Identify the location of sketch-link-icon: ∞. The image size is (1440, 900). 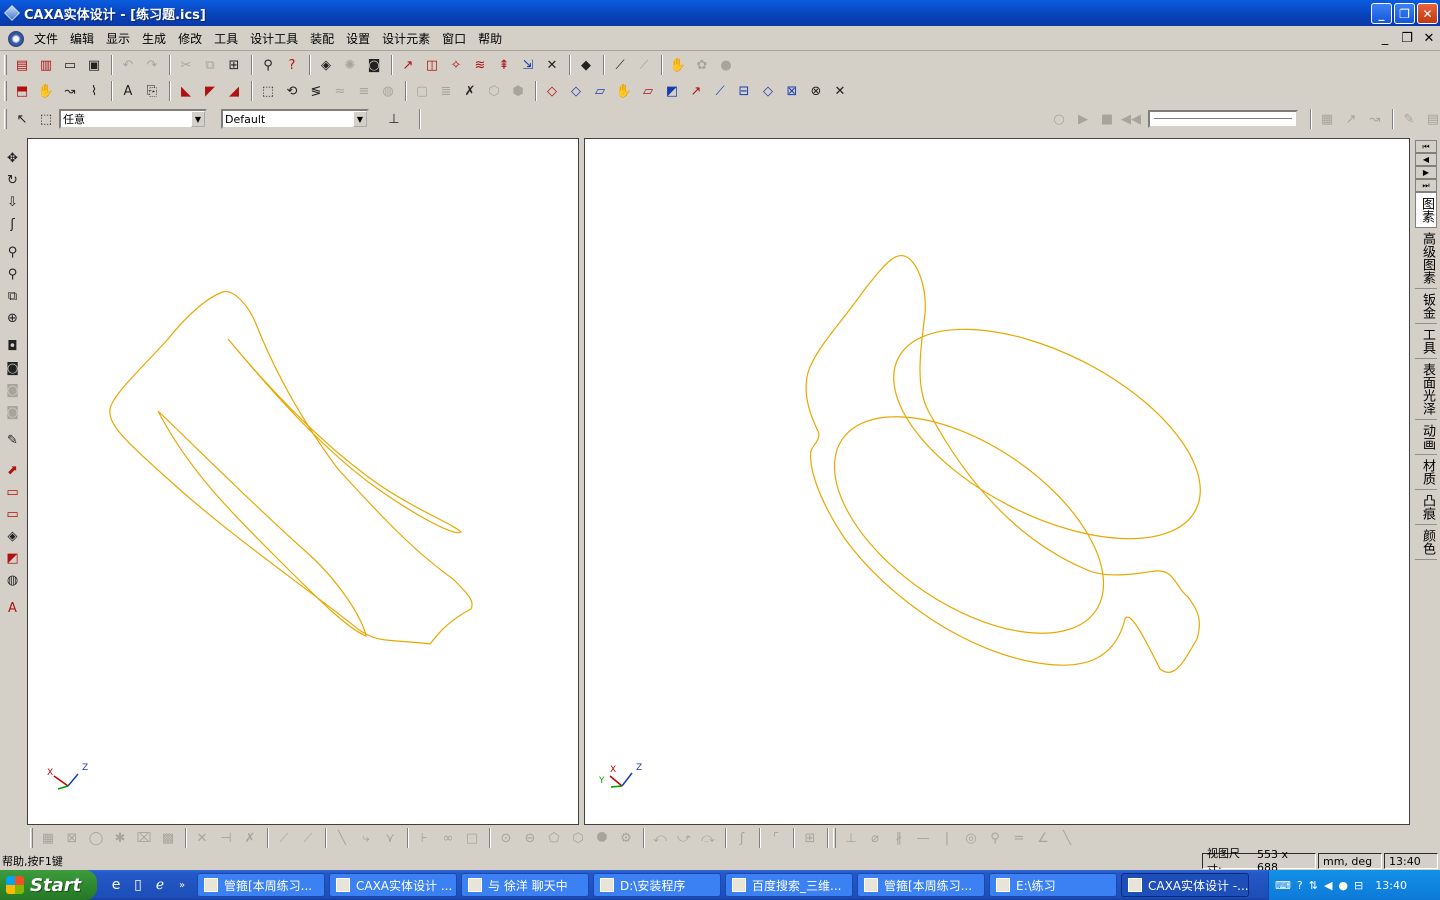
(448, 838).